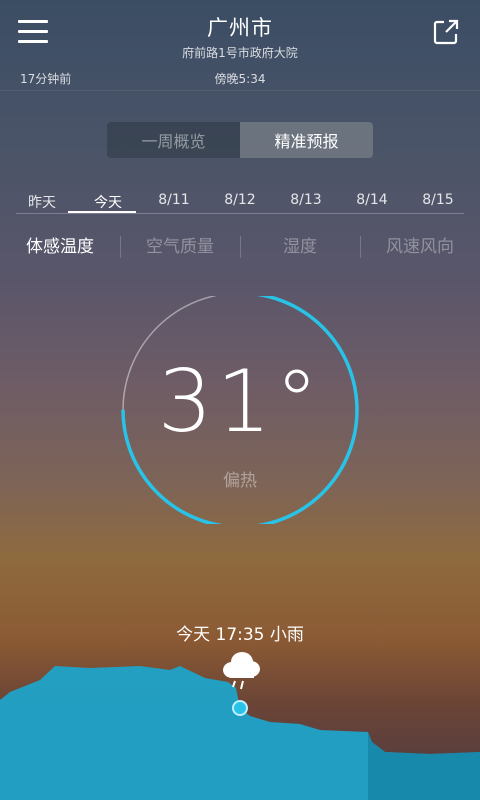  Describe the element at coordinates (240, 402) in the screenshot. I see `temperature-value: 31°` at that location.